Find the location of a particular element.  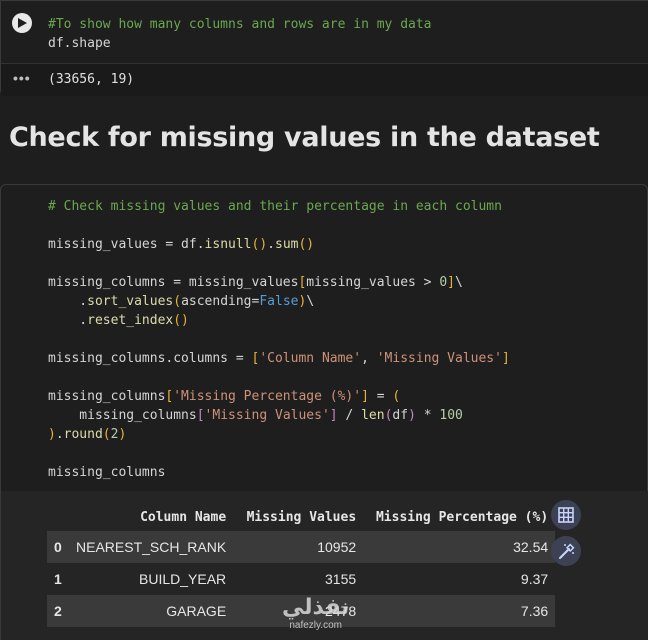

row-index: 2 is located at coordinates (58, 611).